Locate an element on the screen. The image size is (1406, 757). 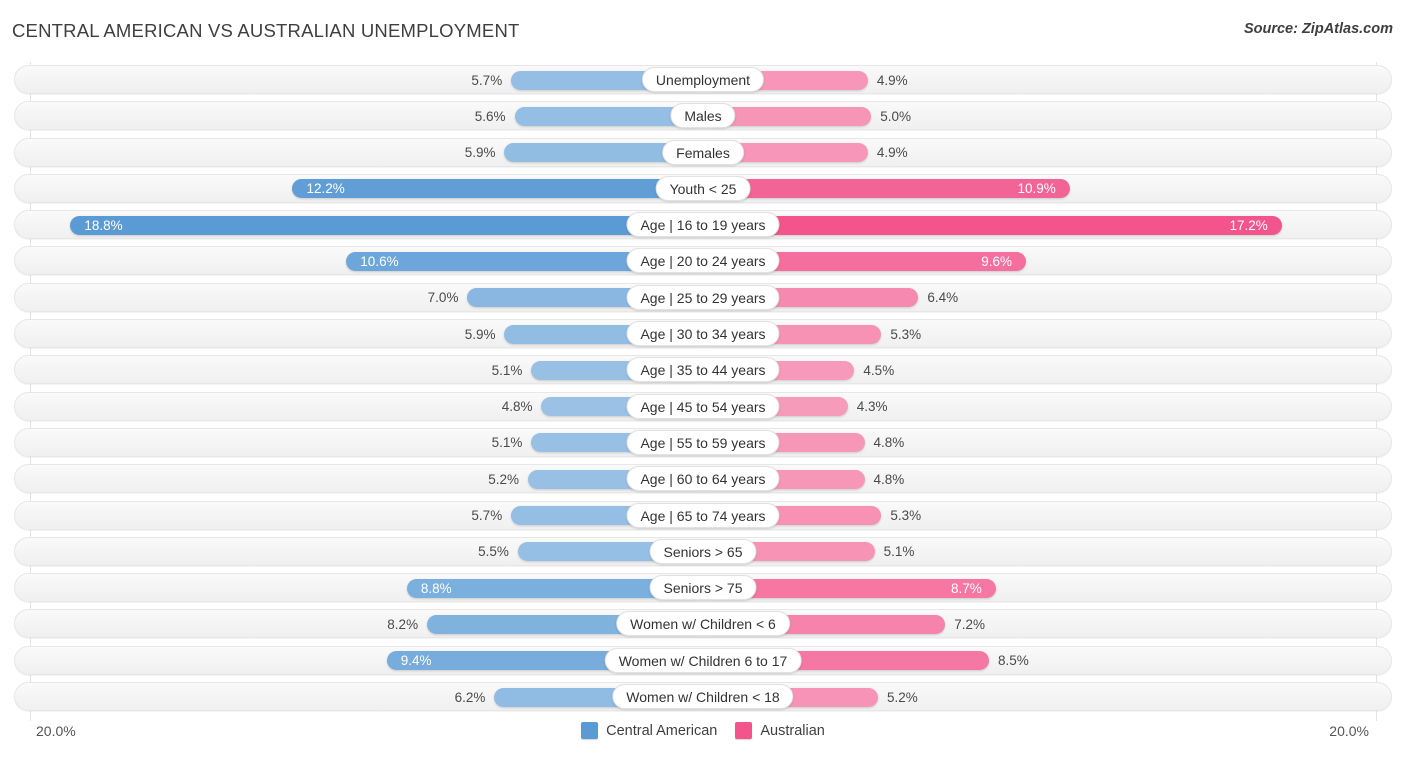
category-label: Males is located at coordinates (703, 116).